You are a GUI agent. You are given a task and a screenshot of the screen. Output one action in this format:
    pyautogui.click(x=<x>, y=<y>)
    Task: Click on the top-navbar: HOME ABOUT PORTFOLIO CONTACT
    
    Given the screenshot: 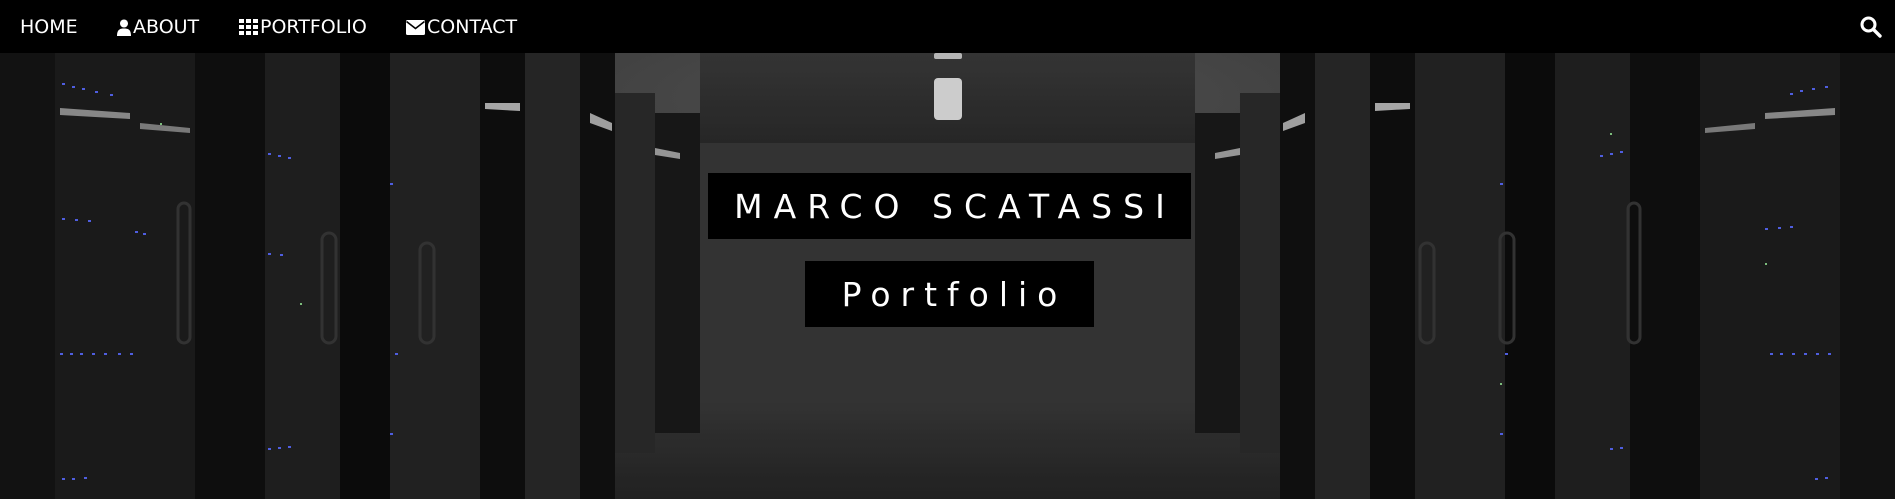 What is the action you would take?
    pyautogui.click(x=947, y=26)
    